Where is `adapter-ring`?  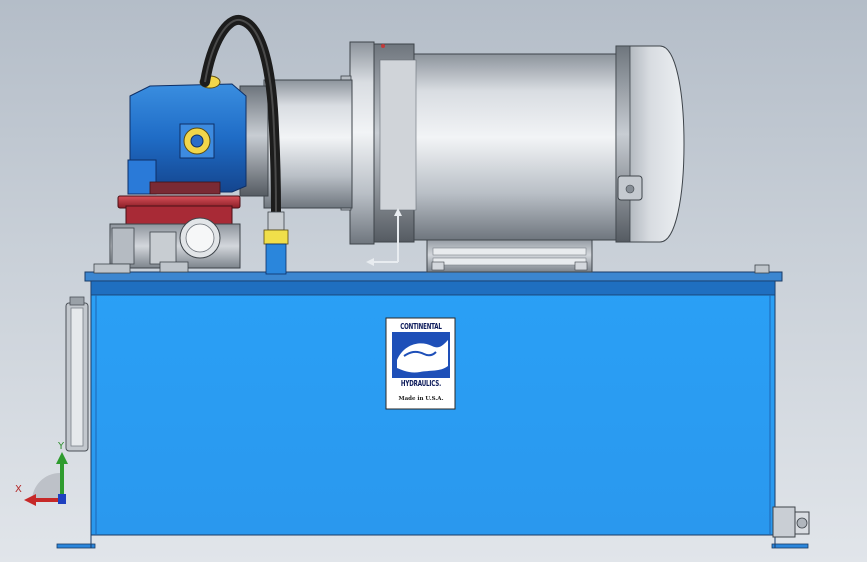 adapter-ring is located at coordinates (179, 212).